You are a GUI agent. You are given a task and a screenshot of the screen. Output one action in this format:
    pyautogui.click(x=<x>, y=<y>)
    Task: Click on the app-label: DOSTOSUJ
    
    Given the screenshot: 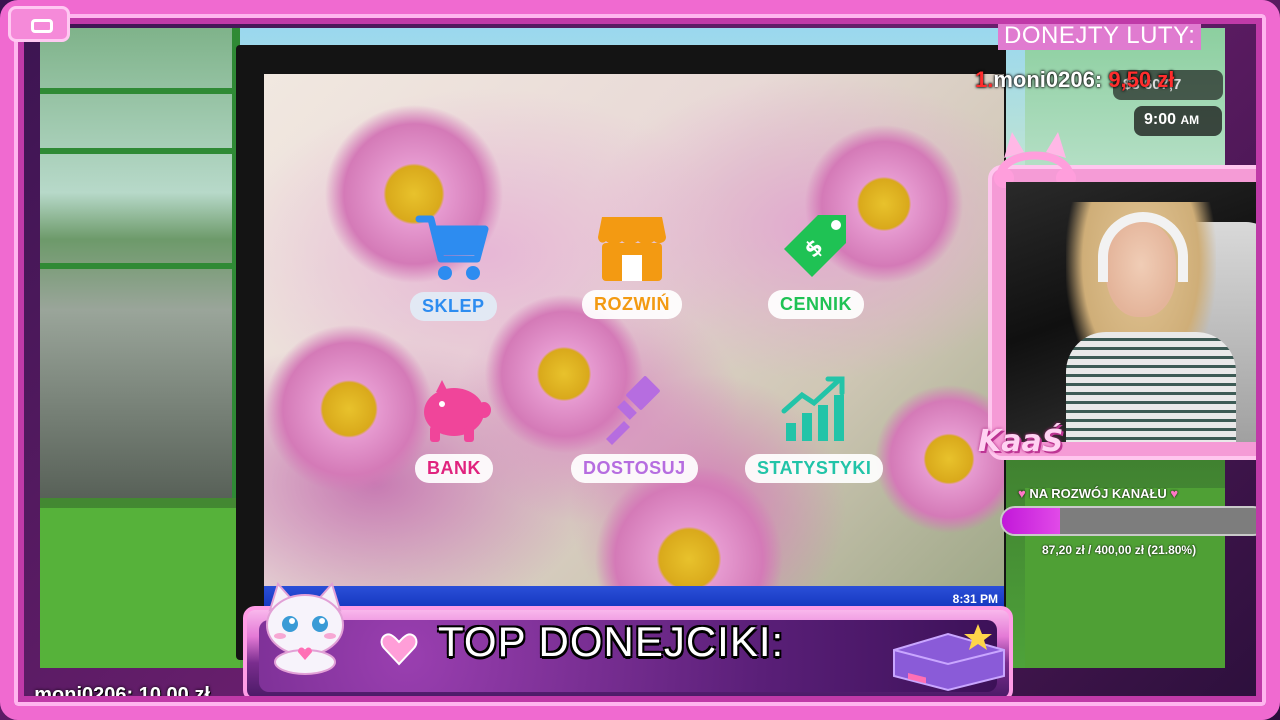 What is the action you would take?
    pyautogui.click(x=634, y=468)
    